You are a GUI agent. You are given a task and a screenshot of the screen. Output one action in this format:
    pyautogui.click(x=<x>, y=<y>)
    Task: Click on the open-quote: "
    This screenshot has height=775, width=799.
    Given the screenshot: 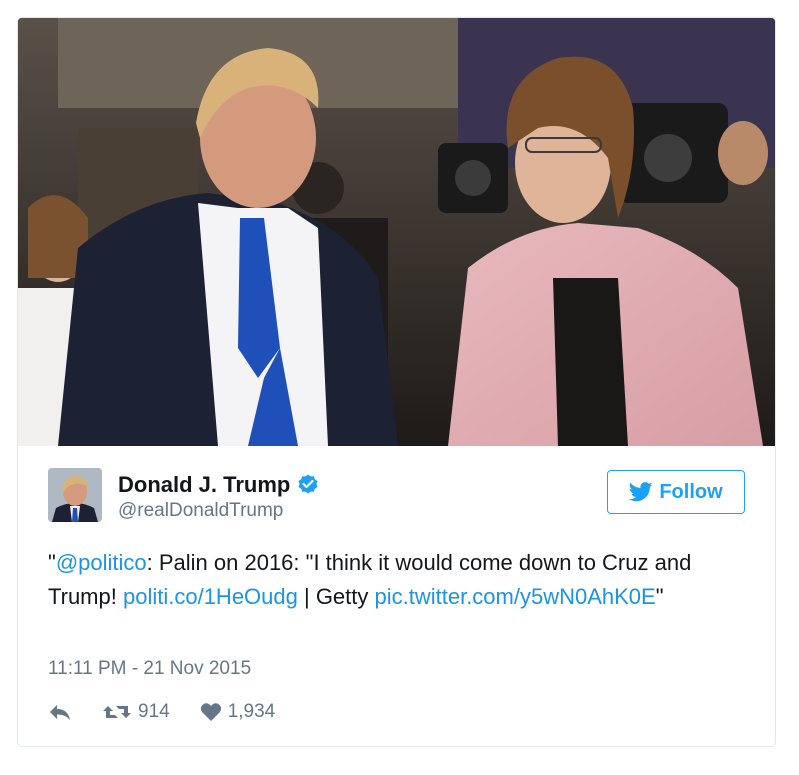 What is the action you would take?
    pyautogui.click(x=52, y=562)
    